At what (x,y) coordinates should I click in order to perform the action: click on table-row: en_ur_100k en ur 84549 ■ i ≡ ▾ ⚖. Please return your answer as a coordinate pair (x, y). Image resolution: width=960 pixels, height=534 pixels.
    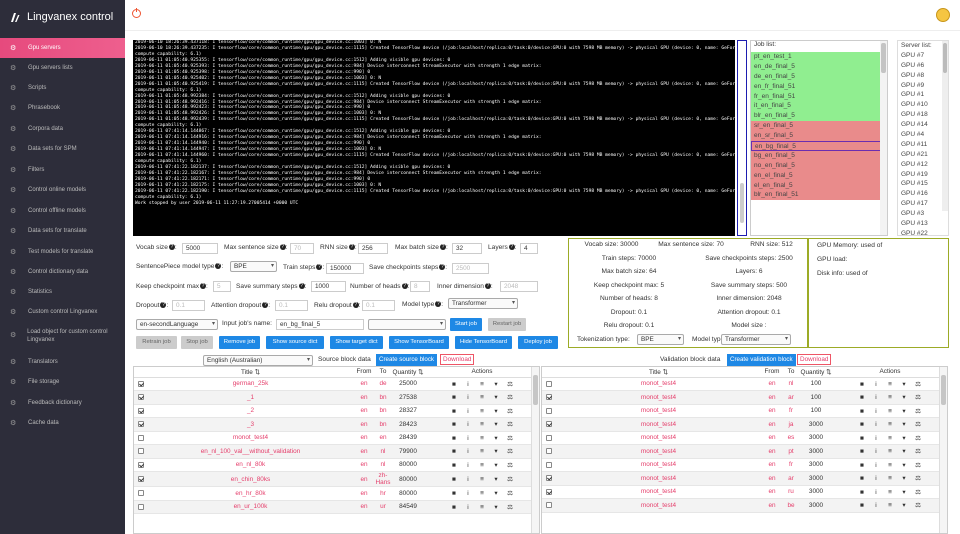
    Looking at the image, I should click on (336, 507).